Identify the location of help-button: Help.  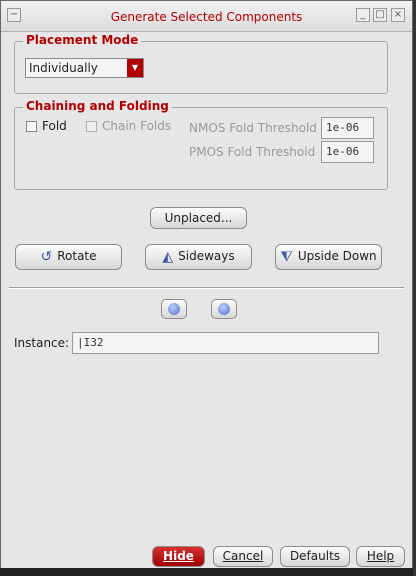
(380, 556).